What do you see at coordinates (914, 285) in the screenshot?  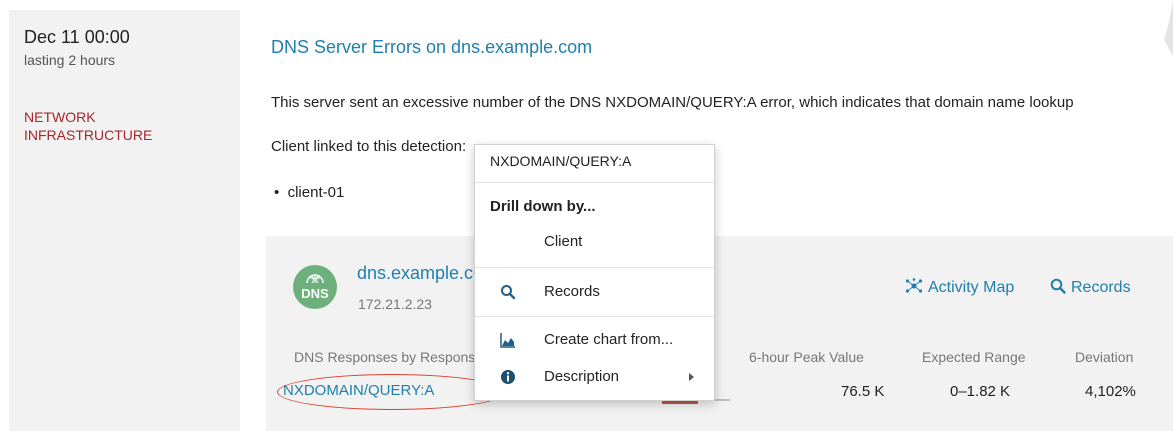 I see `activity-map-icon` at bounding box center [914, 285].